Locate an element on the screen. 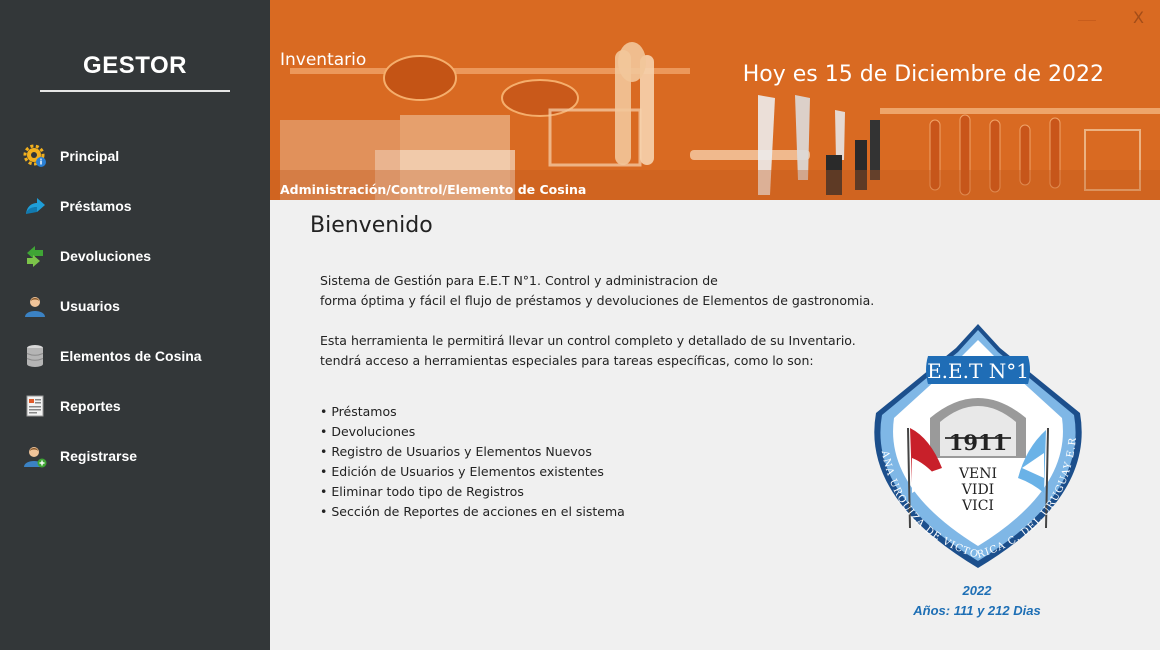 The height and width of the screenshot is (650, 1160). feature-item: Préstamos is located at coordinates (472, 412).